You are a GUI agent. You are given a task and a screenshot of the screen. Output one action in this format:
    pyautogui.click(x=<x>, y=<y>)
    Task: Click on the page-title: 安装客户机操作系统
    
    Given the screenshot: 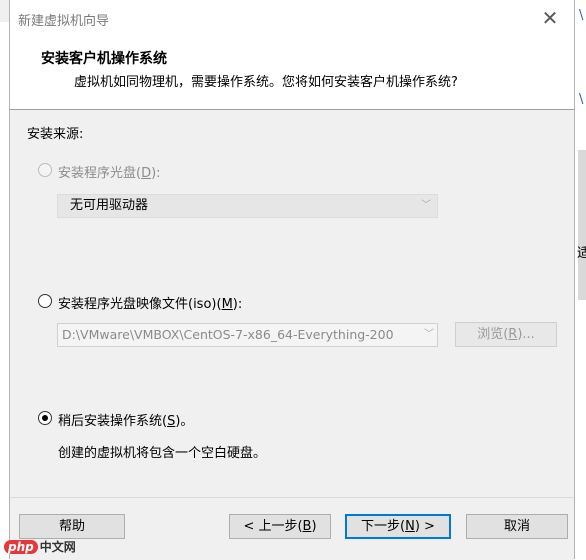 What is the action you would take?
    pyautogui.click(x=104, y=59)
    